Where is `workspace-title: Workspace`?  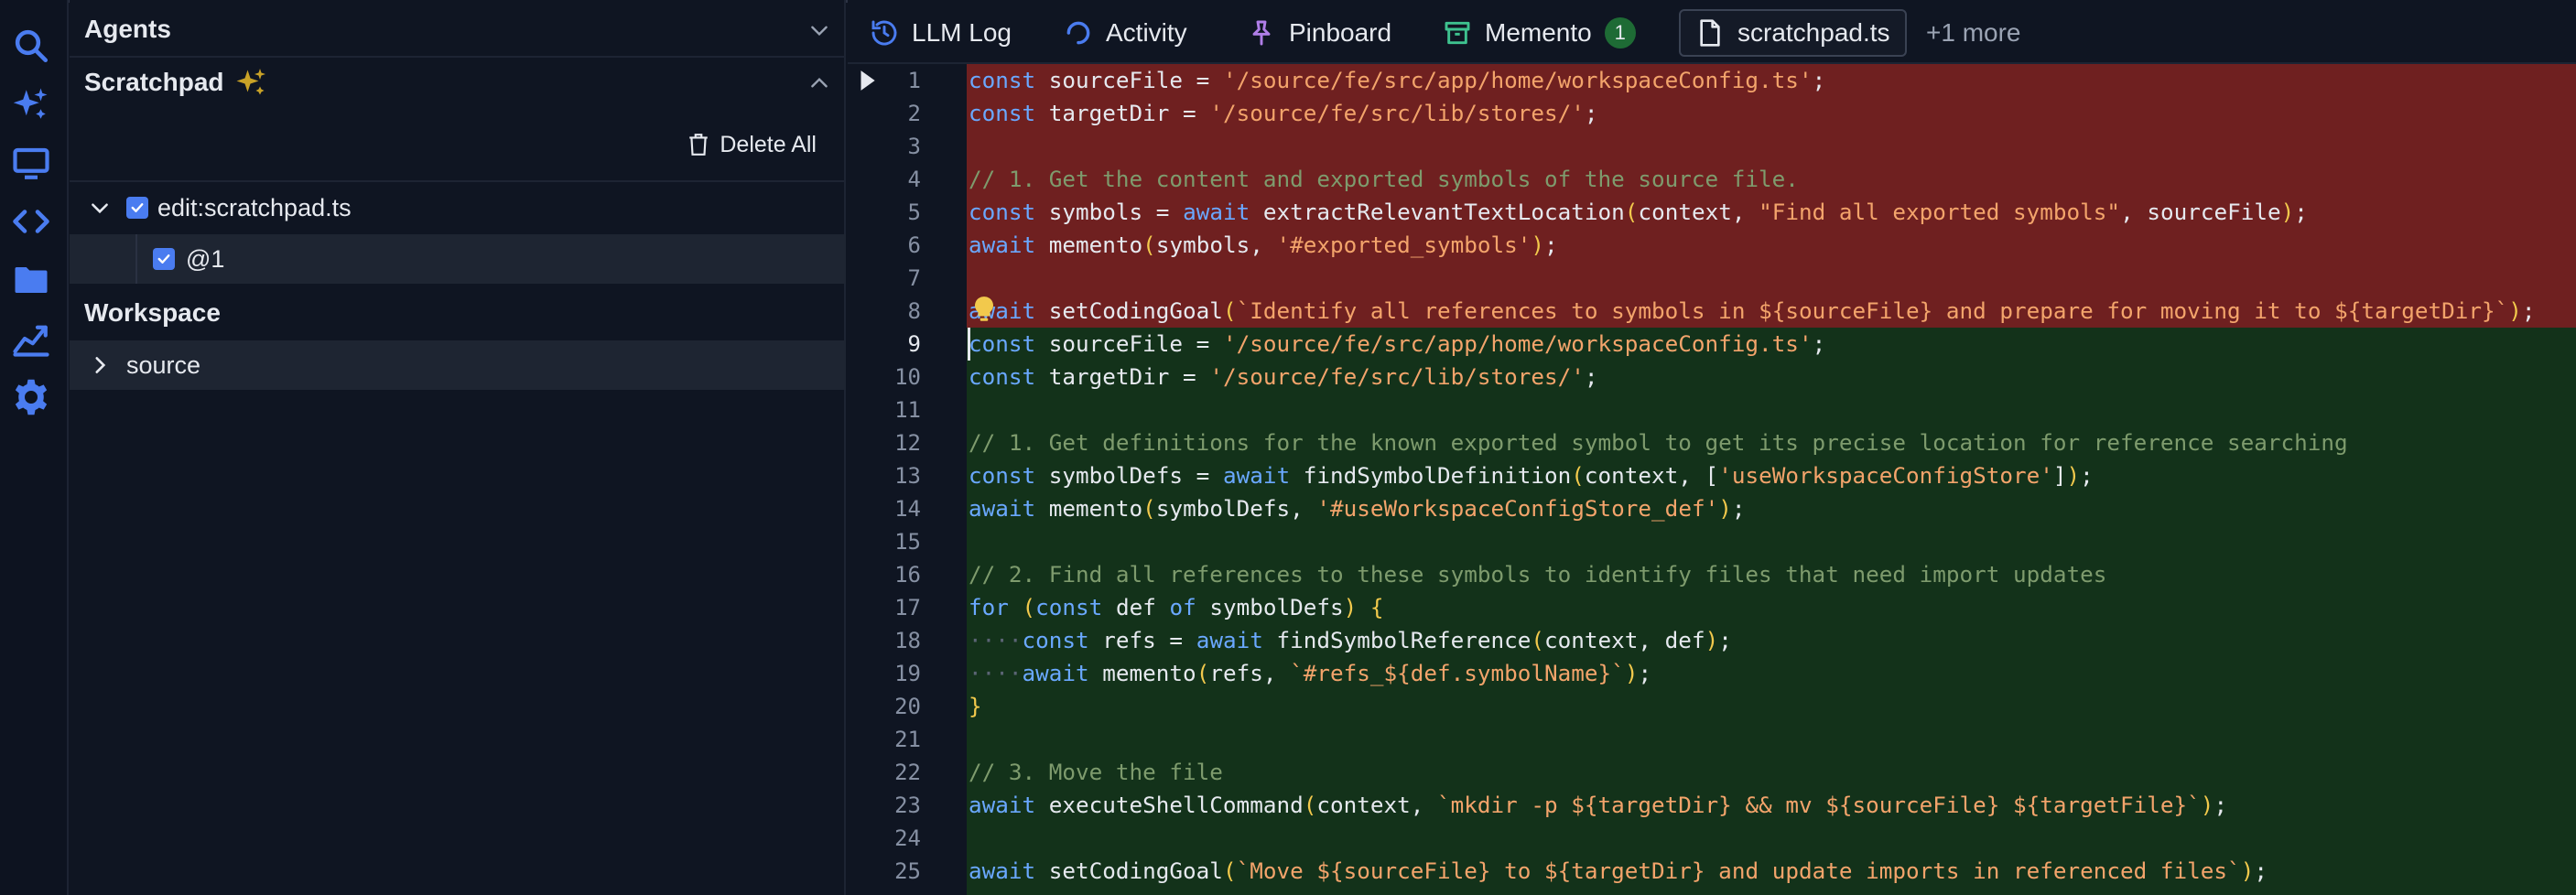 workspace-title: Workspace is located at coordinates (153, 312).